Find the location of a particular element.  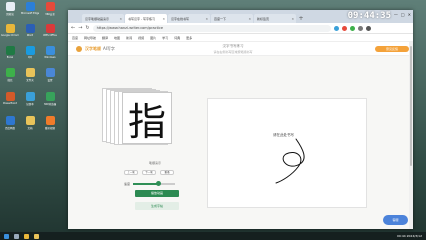

desktop-icon: 百度网盘 is located at coordinates (10, 125).